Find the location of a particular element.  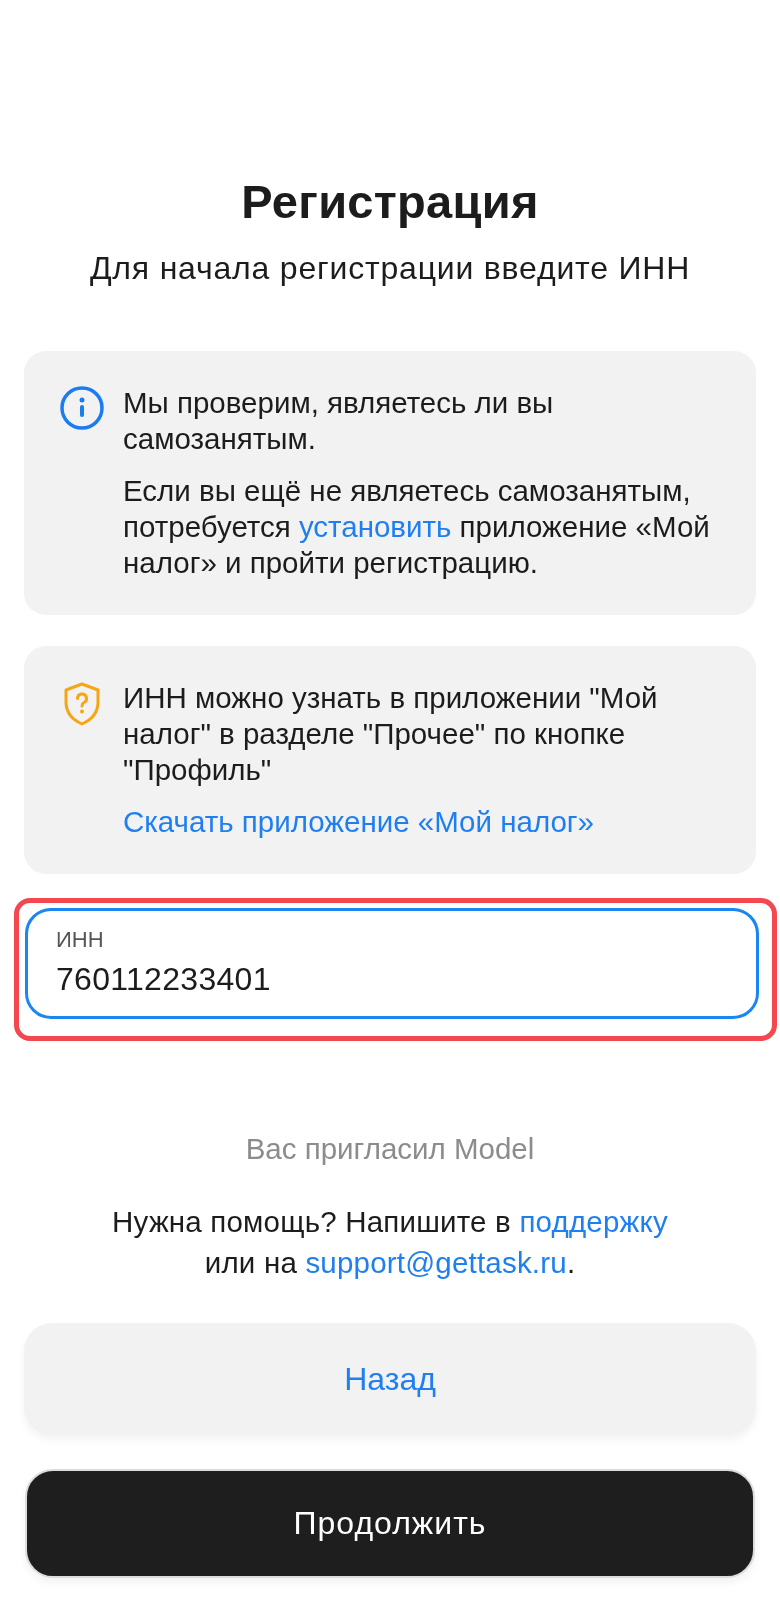

page-title: Регистрация is located at coordinates (390, 202).